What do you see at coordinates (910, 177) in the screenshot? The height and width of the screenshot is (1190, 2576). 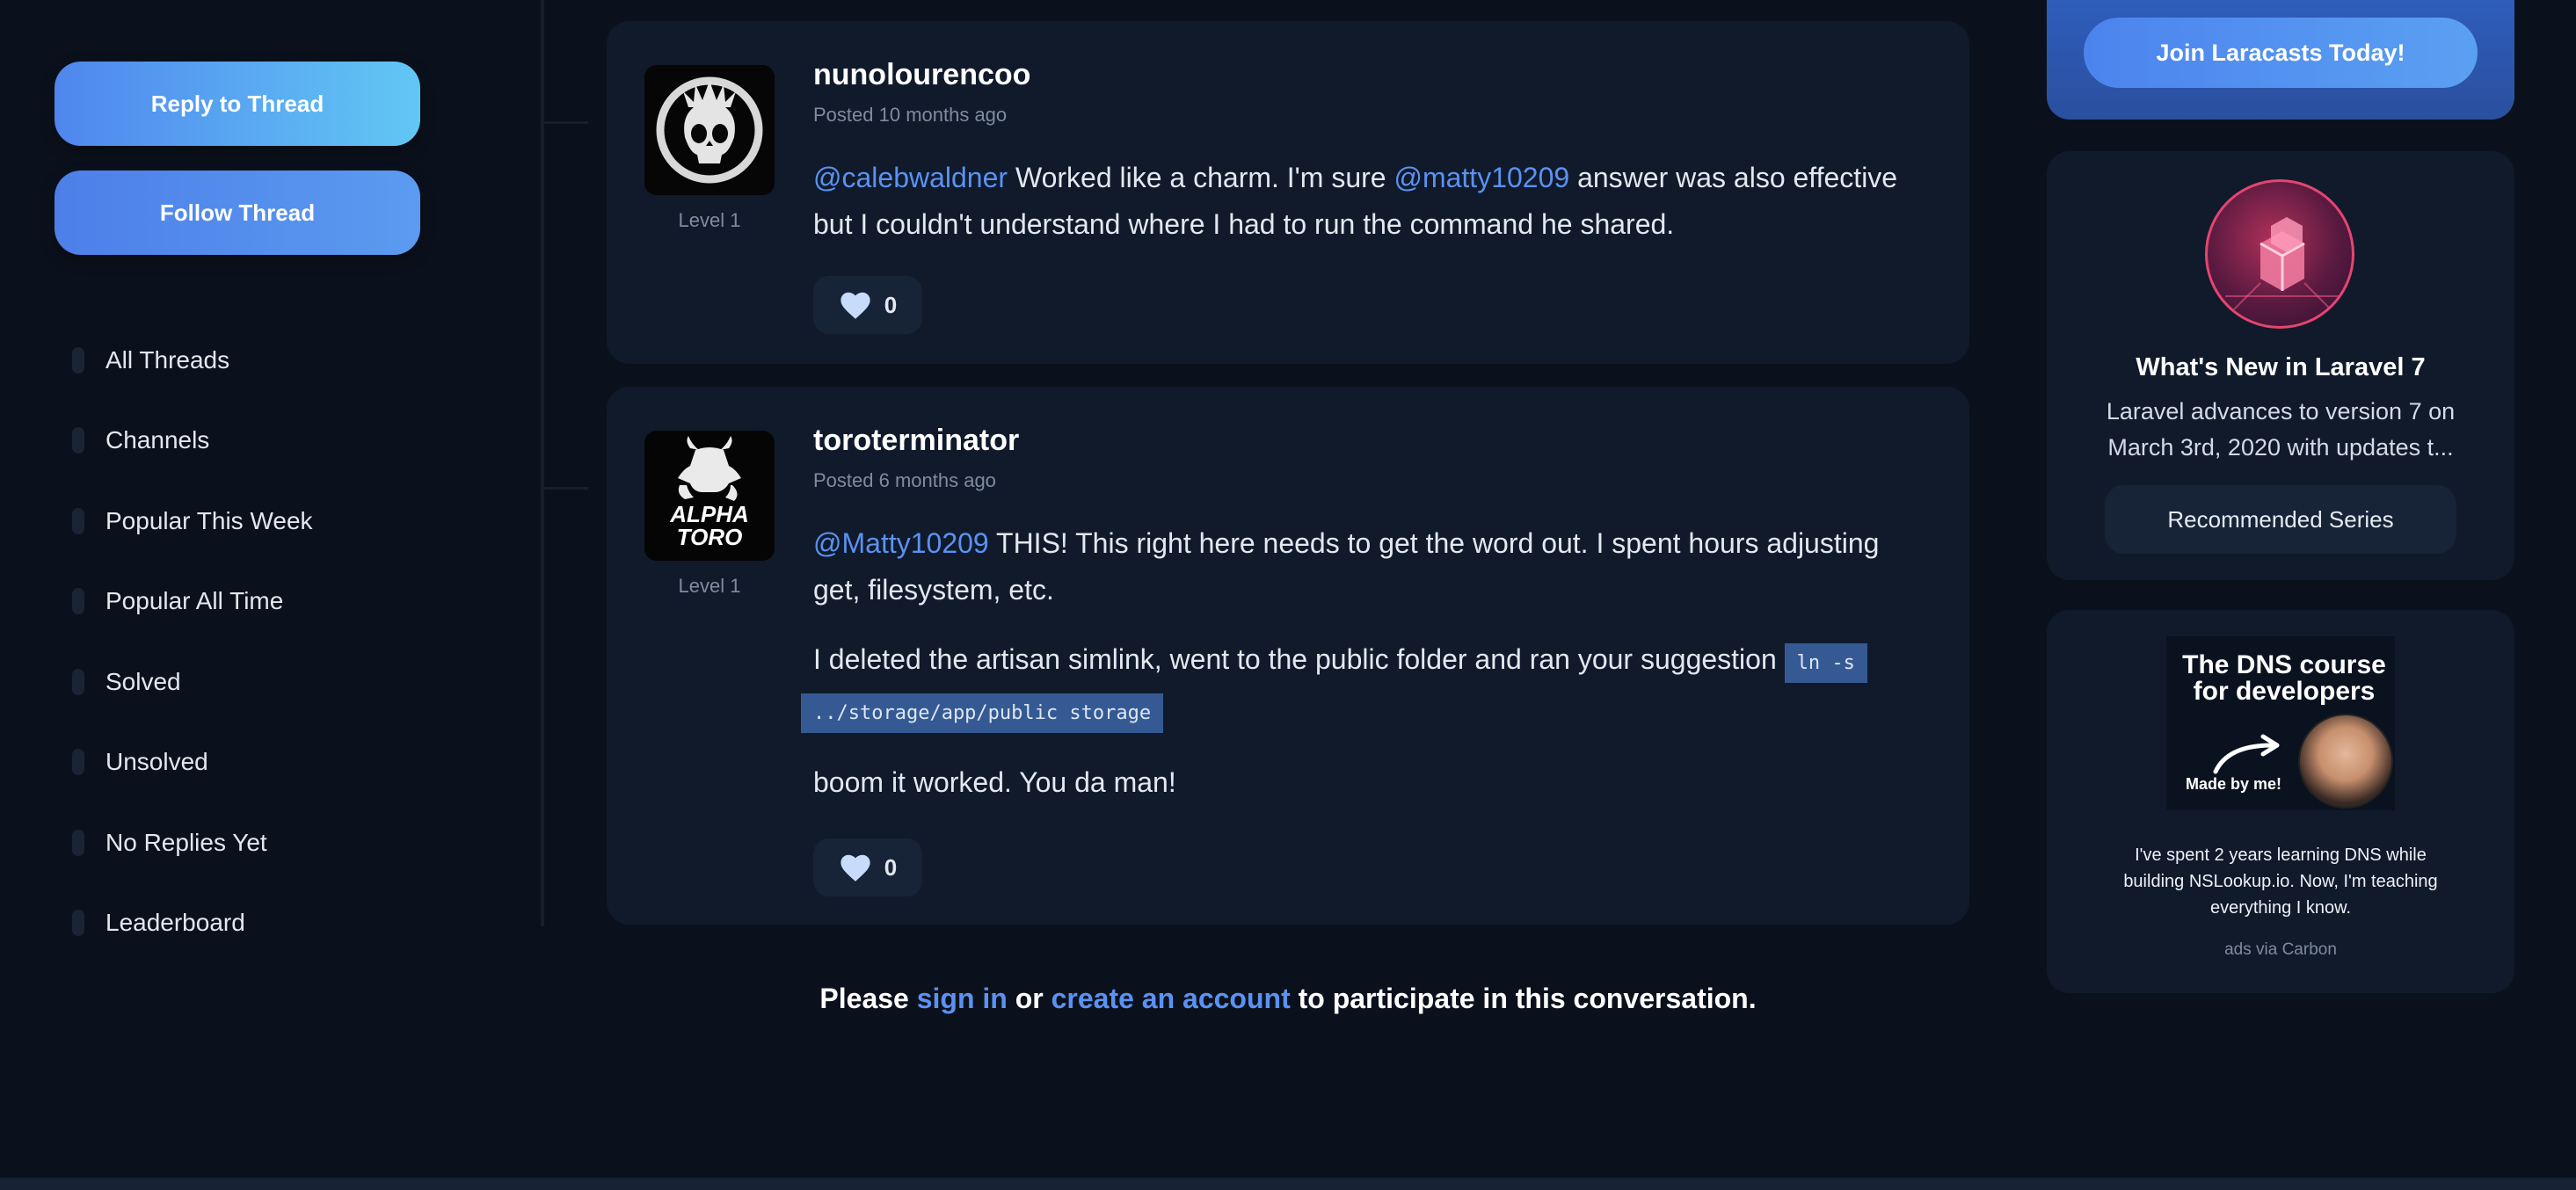 I see `mention-link: @calebwaldner` at bounding box center [910, 177].